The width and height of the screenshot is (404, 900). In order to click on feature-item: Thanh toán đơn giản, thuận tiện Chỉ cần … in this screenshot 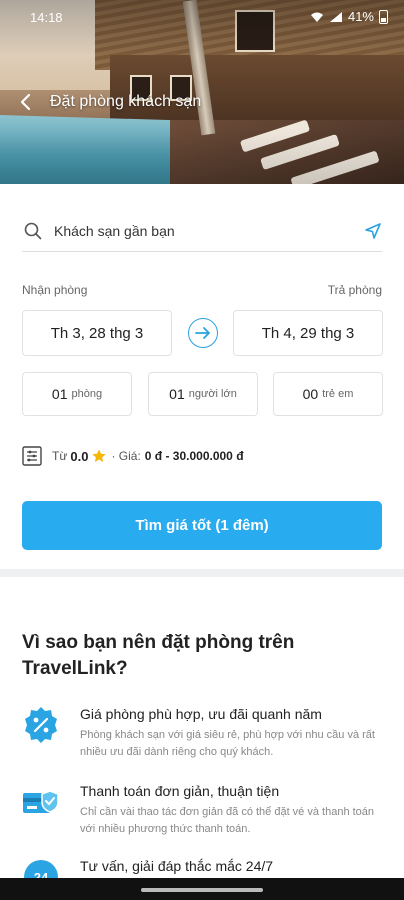, I will do `click(202, 810)`.